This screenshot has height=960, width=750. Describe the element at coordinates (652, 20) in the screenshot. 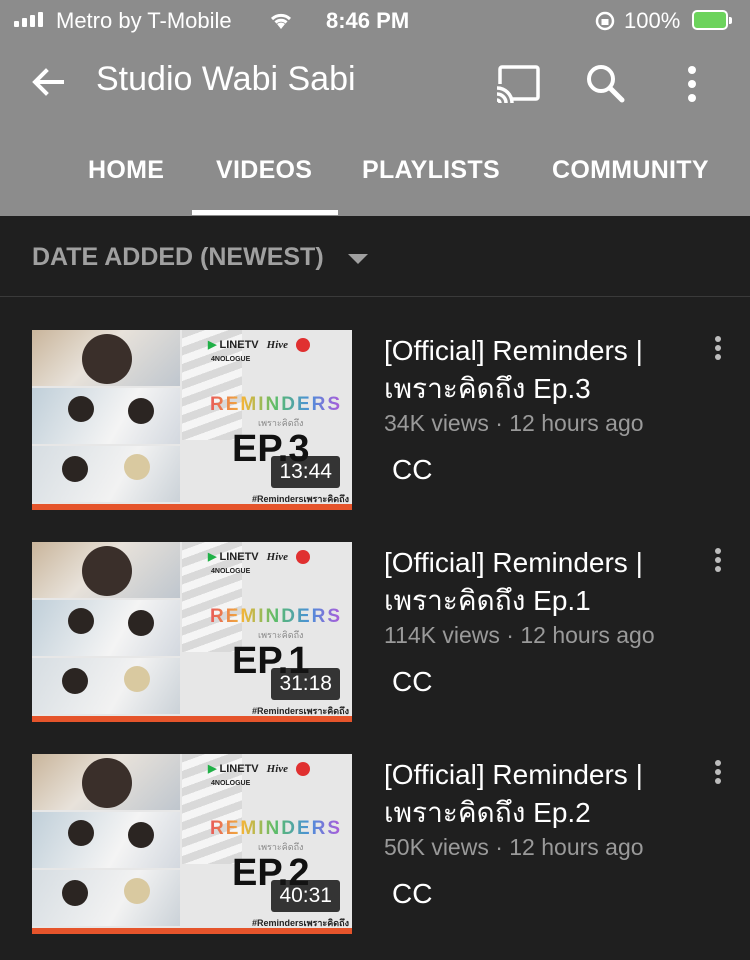

I see `battery-percent: 100%` at that location.